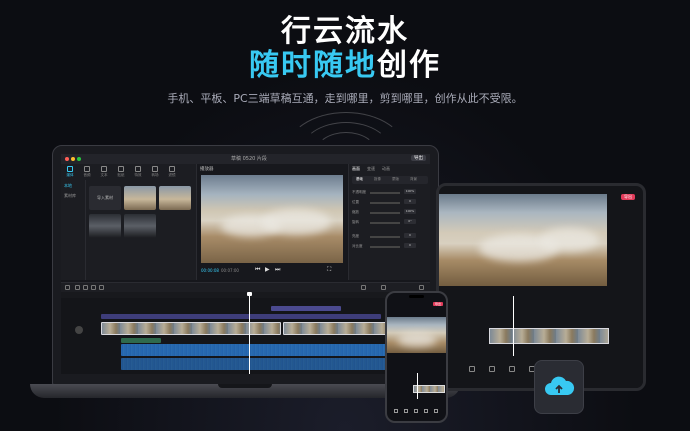 This screenshot has height=431, width=690. Describe the element at coordinates (313, 65) in the screenshot. I see `hero-title-highlight: 随时随地` at that location.